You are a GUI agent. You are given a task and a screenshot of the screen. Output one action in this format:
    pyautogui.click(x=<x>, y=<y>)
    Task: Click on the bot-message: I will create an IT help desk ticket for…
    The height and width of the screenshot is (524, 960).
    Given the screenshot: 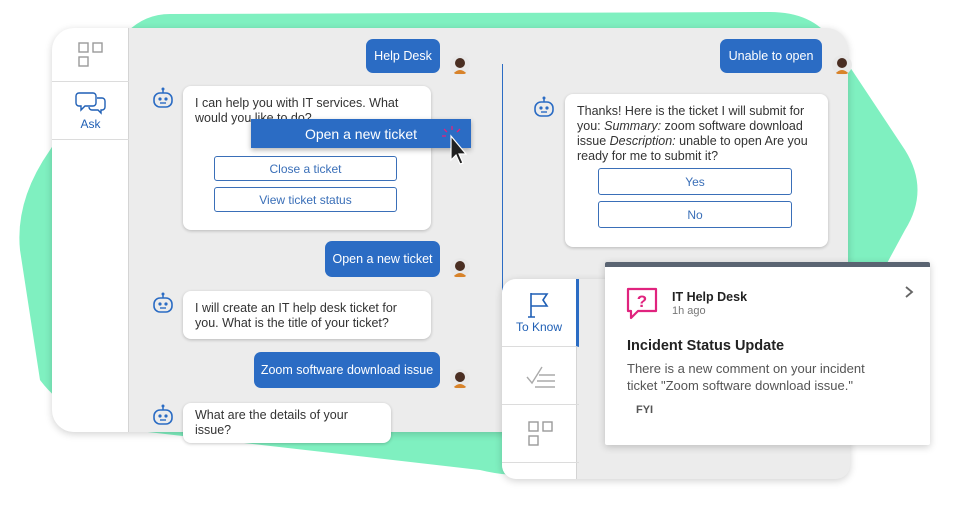 What is the action you would take?
    pyautogui.click(x=307, y=315)
    